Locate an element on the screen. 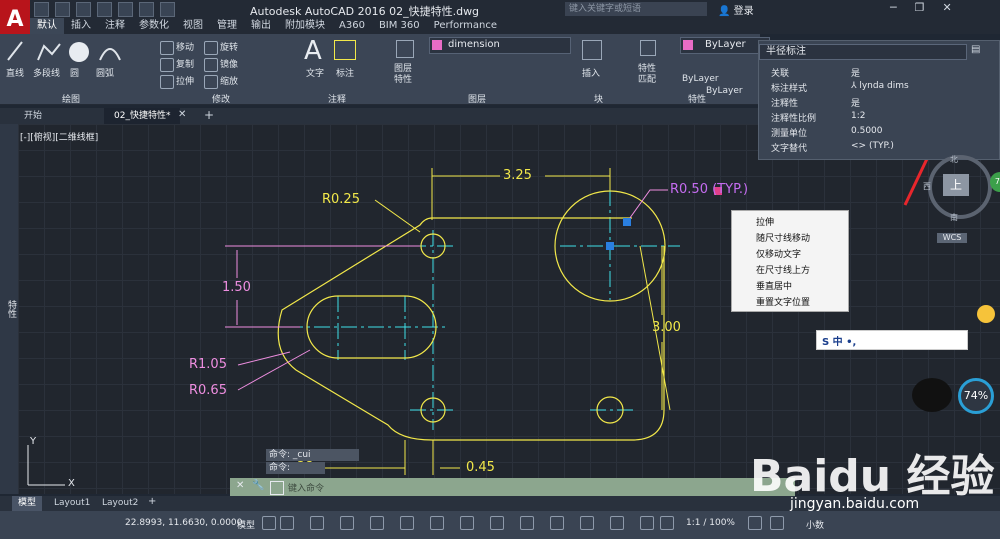  lineweight-icon is located at coordinates (437, 523).